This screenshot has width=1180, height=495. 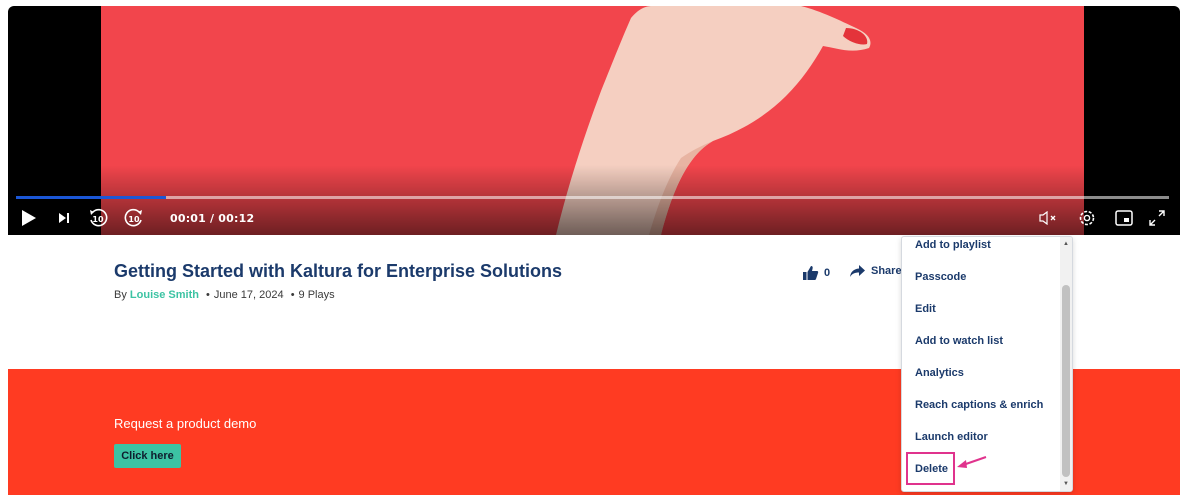 What do you see at coordinates (940, 277) in the screenshot?
I see `menu-item-passcode: Passcode` at bounding box center [940, 277].